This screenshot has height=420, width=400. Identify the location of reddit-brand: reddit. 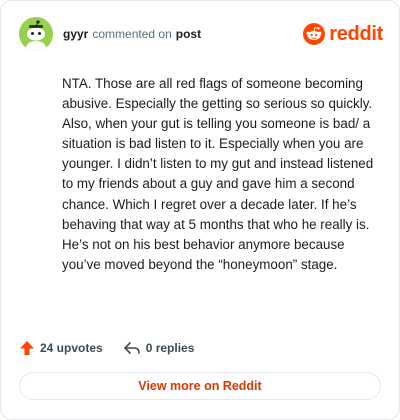
(343, 34).